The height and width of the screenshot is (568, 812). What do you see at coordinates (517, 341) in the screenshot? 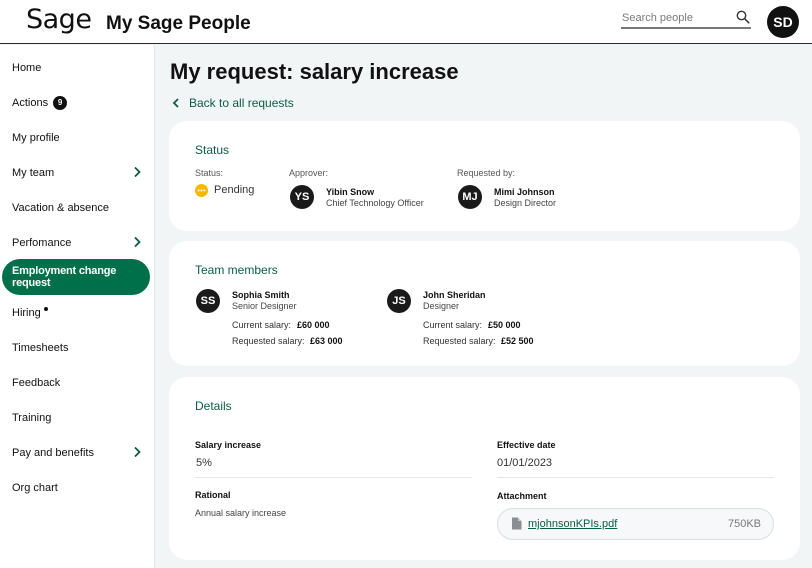
I see `requested-salary-value: £52 500` at bounding box center [517, 341].